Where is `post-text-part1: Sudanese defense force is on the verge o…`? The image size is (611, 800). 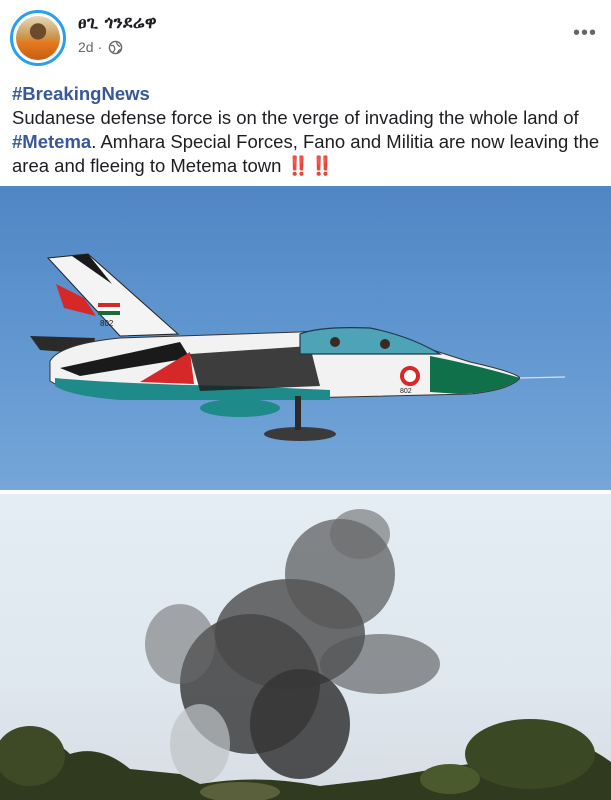 post-text-part1: Sudanese defense force is on the verge o… is located at coordinates (295, 117).